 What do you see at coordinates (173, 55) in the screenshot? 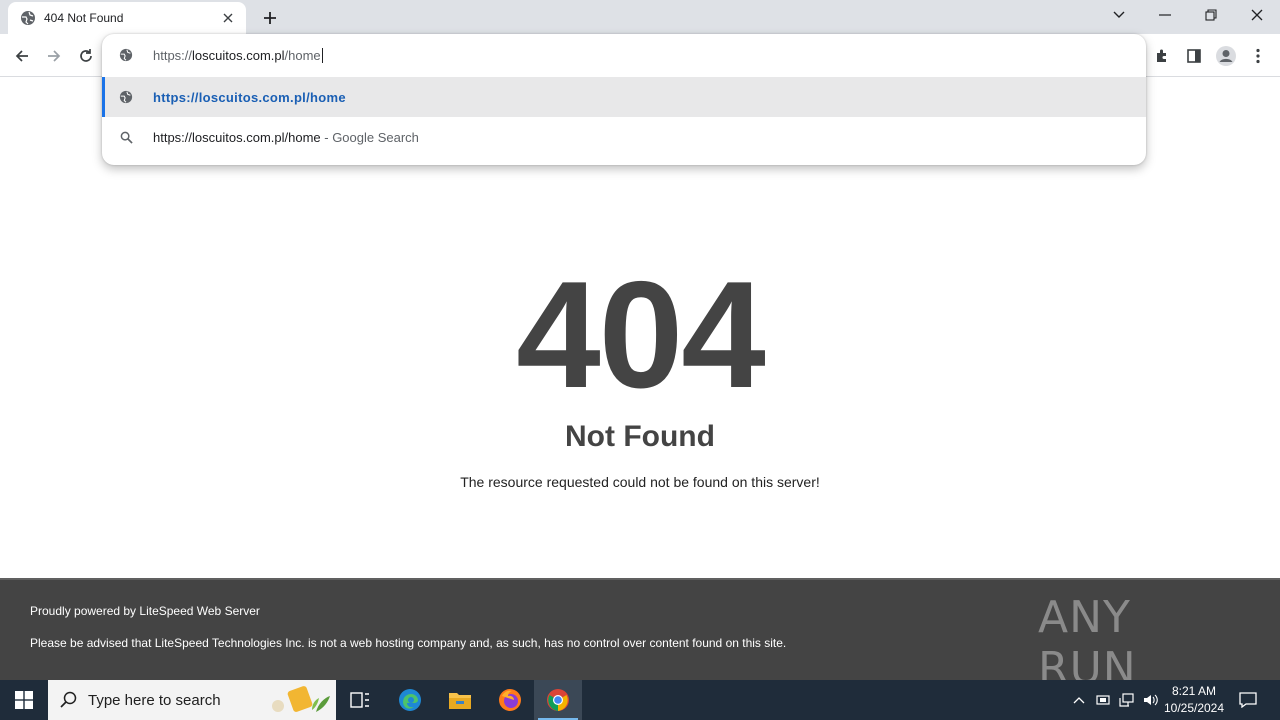
I see `url-scheme: https://` at bounding box center [173, 55].